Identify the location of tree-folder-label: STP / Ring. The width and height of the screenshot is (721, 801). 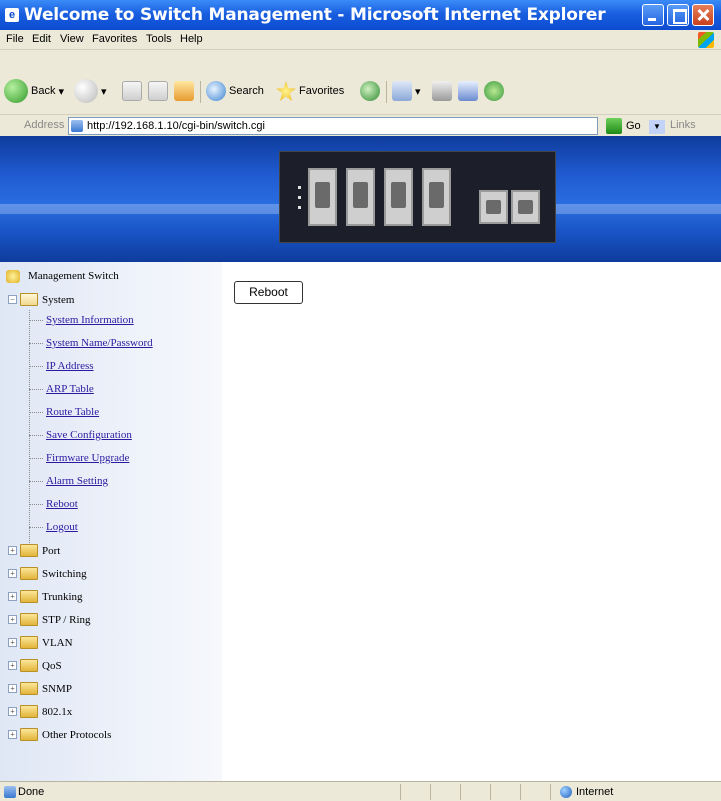
(66, 620).